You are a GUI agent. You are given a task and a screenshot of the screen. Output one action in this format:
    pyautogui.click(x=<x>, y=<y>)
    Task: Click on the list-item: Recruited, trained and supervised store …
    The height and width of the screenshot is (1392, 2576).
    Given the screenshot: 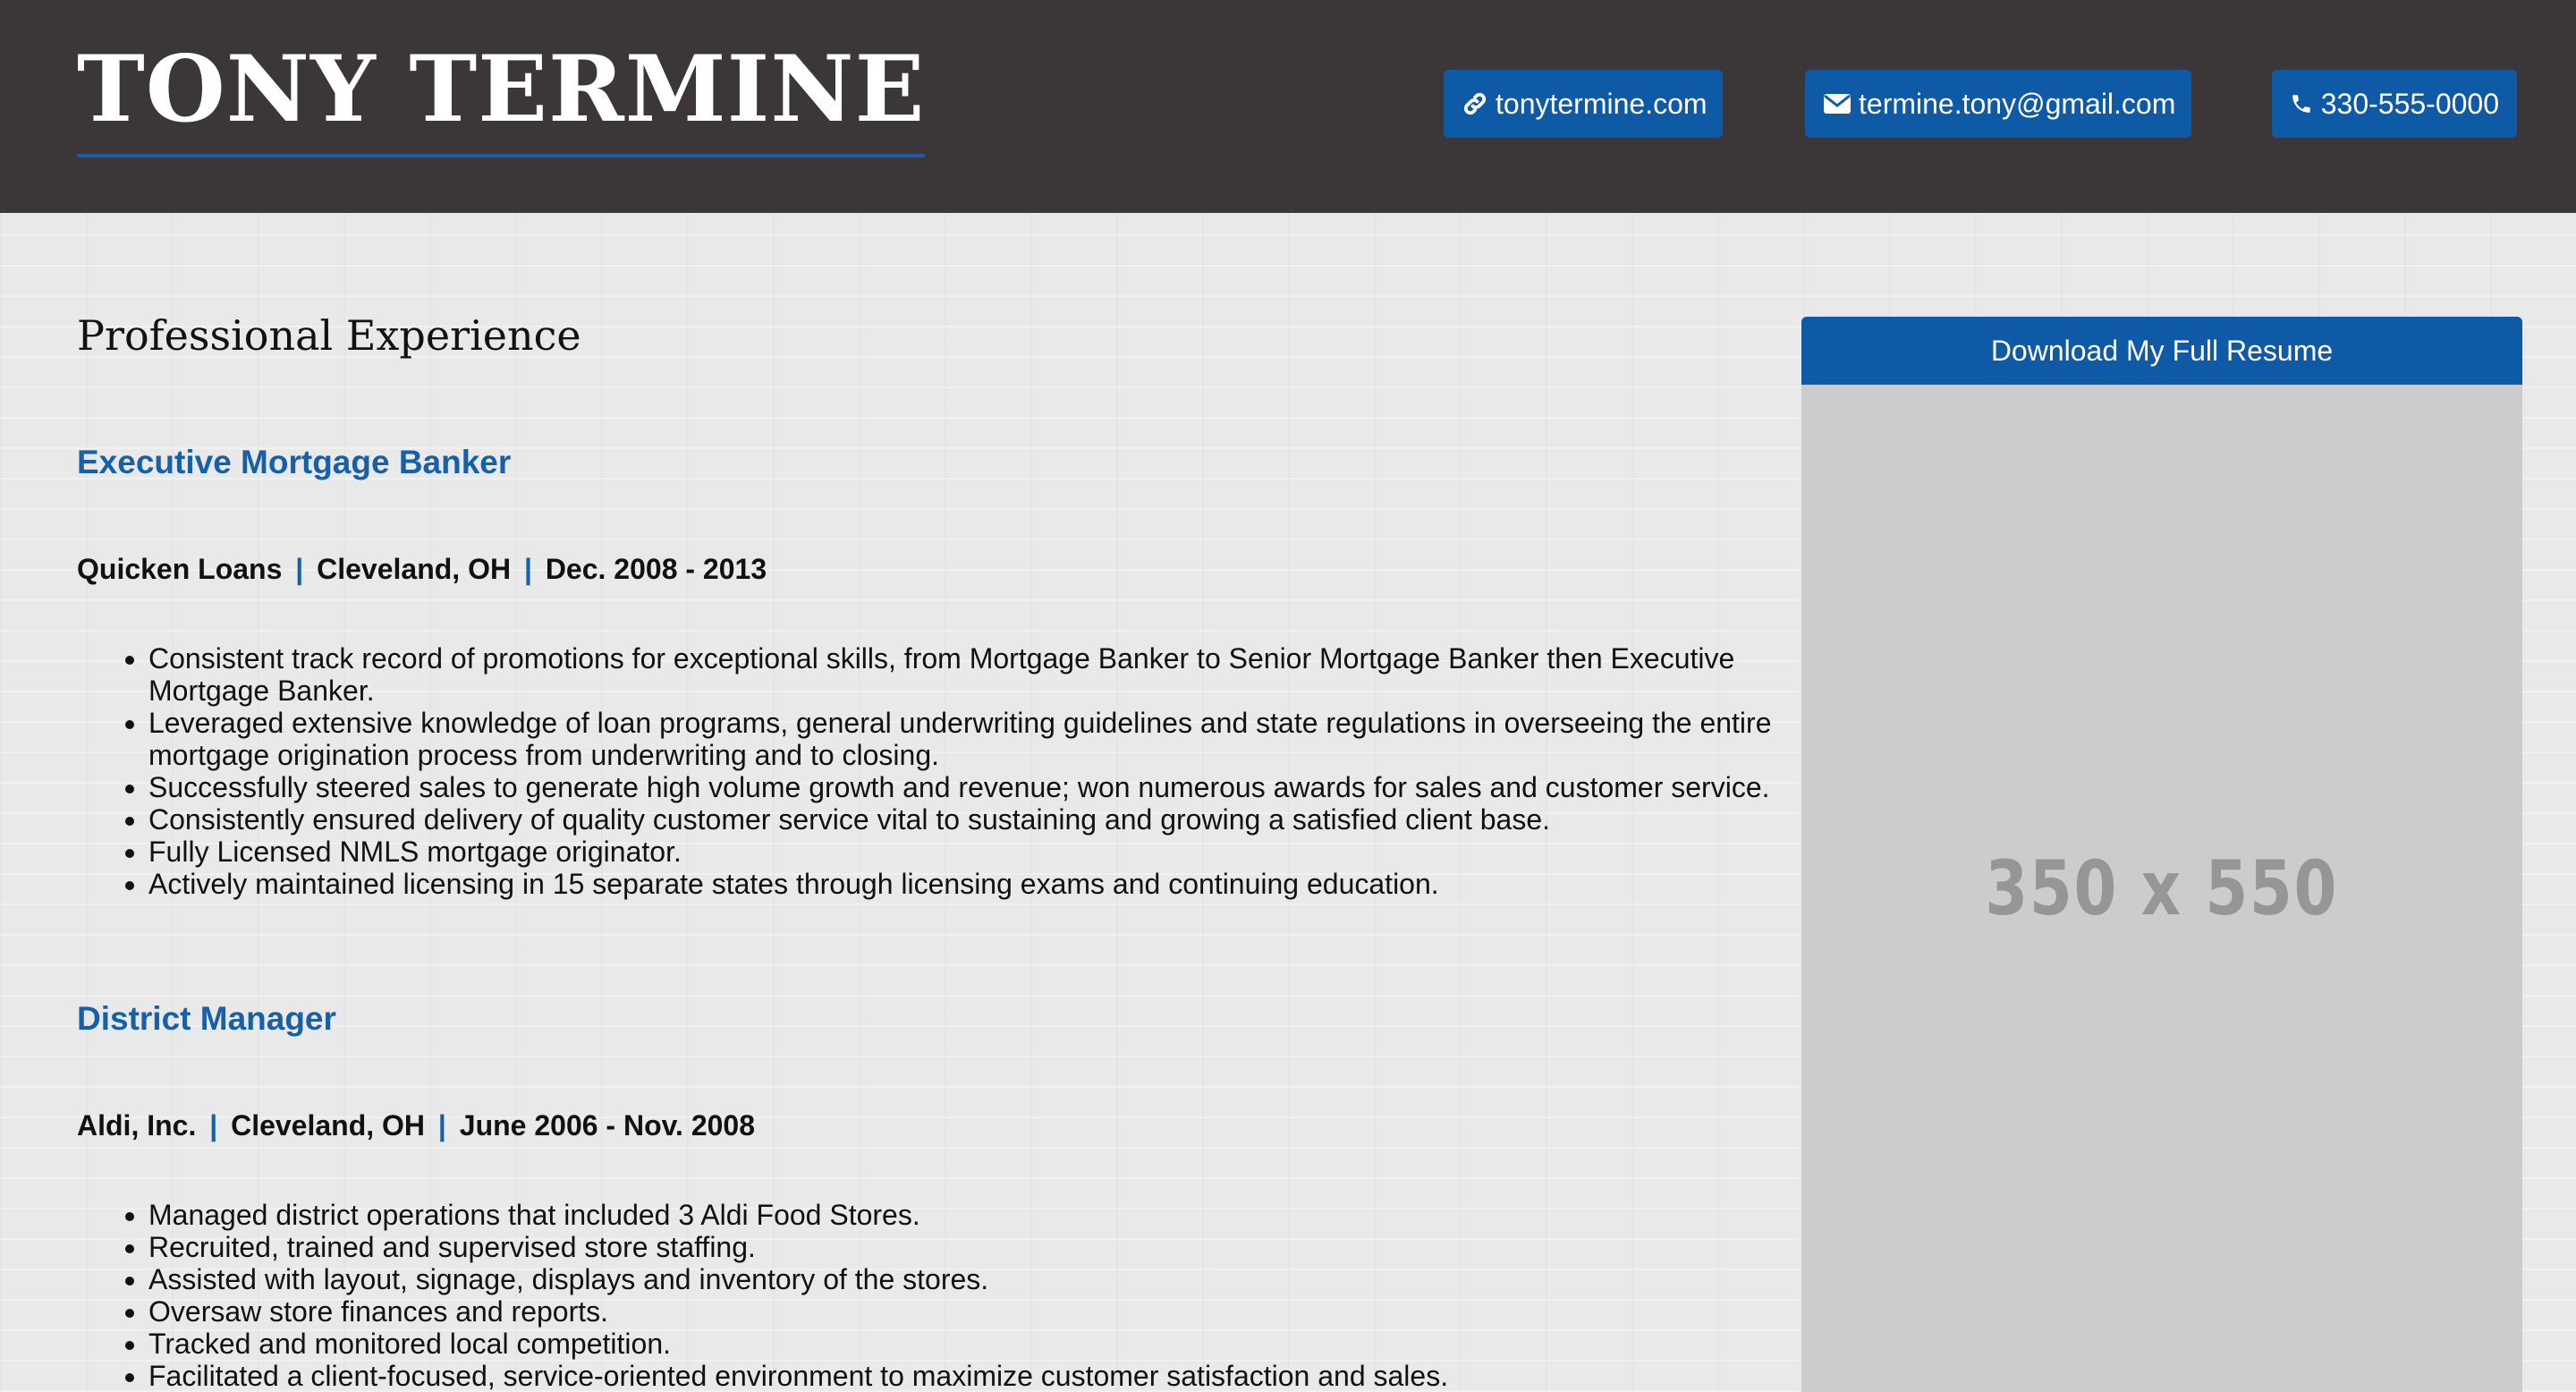 What is the action you would take?
    pyautogui.click(x=971, y=1247)
    